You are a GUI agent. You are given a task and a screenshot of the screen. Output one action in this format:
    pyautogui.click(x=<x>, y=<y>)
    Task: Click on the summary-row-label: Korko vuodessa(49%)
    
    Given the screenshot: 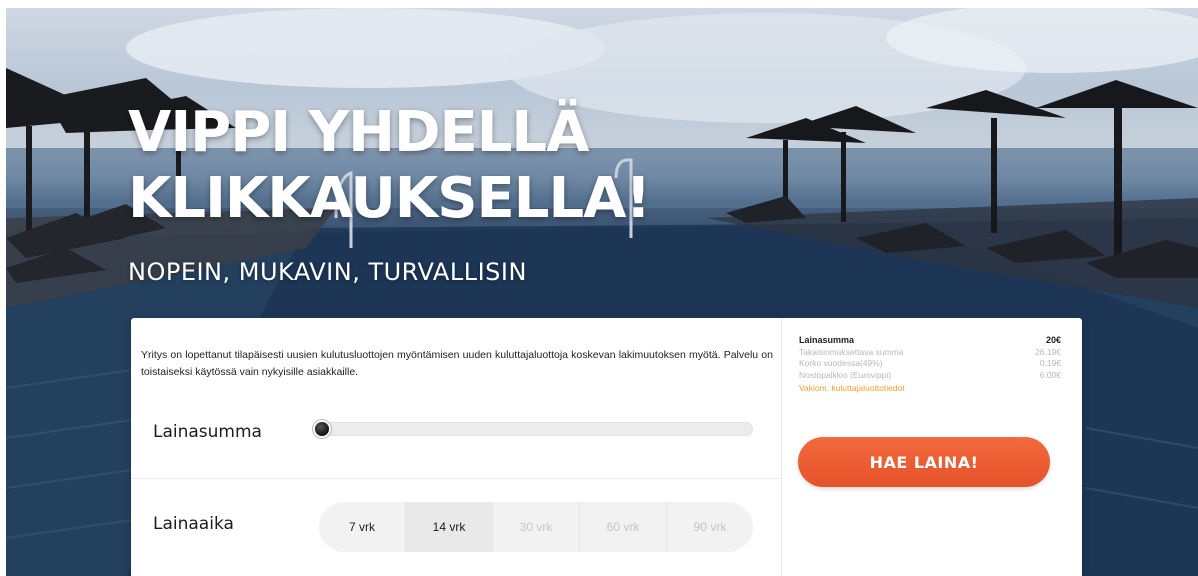 What is the action you would take?
    pyautogui.click(x=841, y=363)
    